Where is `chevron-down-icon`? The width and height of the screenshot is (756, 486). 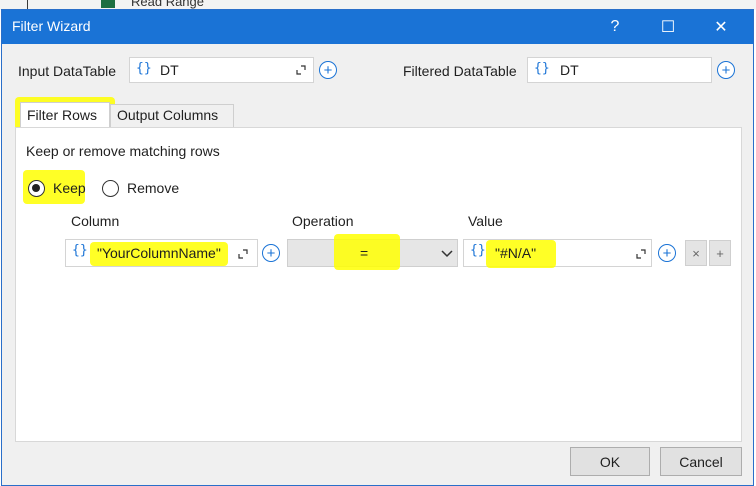
chevron-down-icon is located at coordinates (447, 254).